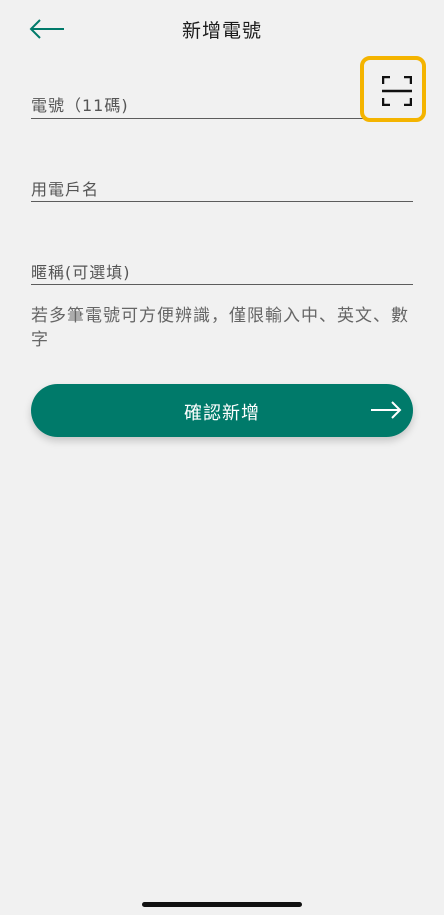 Image resolution: width=444 pixels, height=915 pixels. What do you see at coordinates (224, 98) in the screenshot?
I see `phone-number-field: 電號（11碼)` at bounding box center [224, 98].